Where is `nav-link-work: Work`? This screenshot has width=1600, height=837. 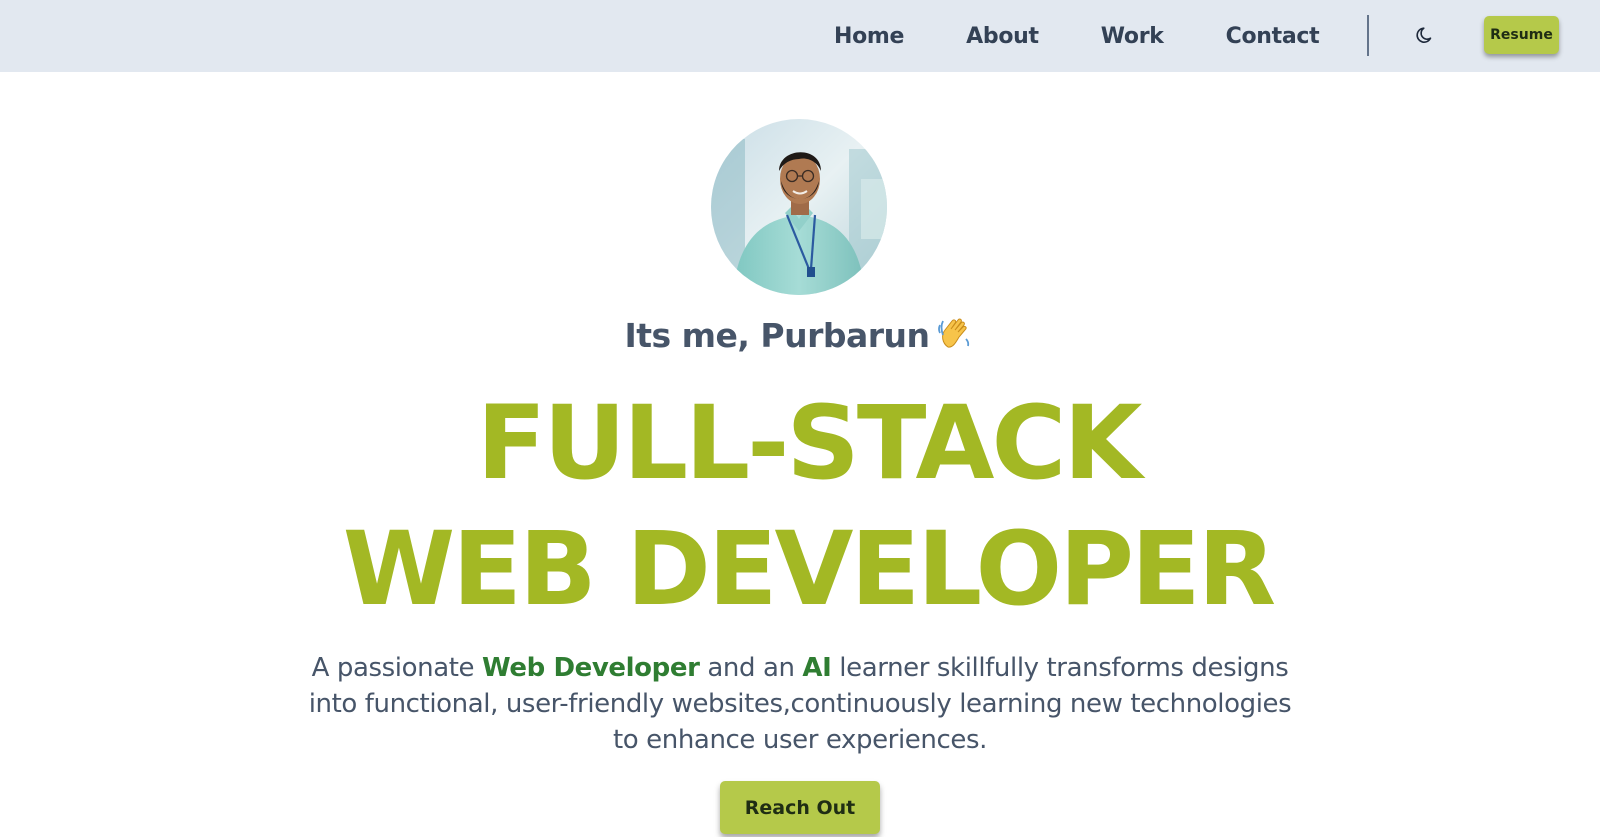
nav-link-work: Work is located at coordinates (1132, 36).